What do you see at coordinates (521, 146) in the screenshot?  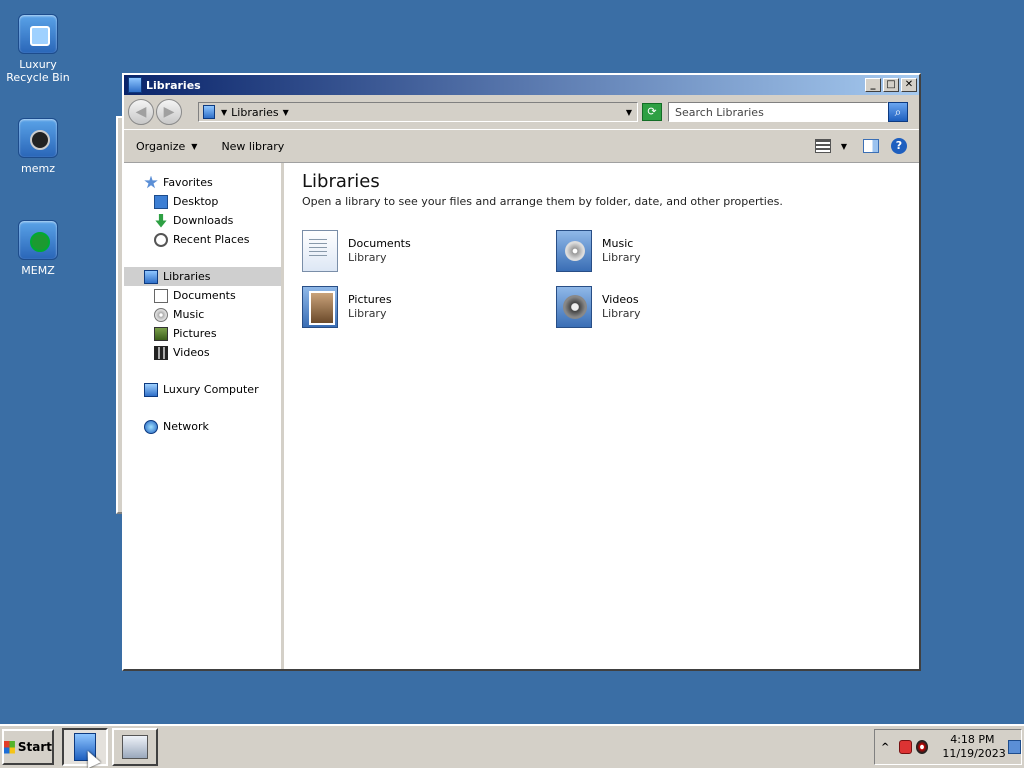 I see `command-bar: Organize ▼ New library ▼ ?` at bounding box center [521, 146].